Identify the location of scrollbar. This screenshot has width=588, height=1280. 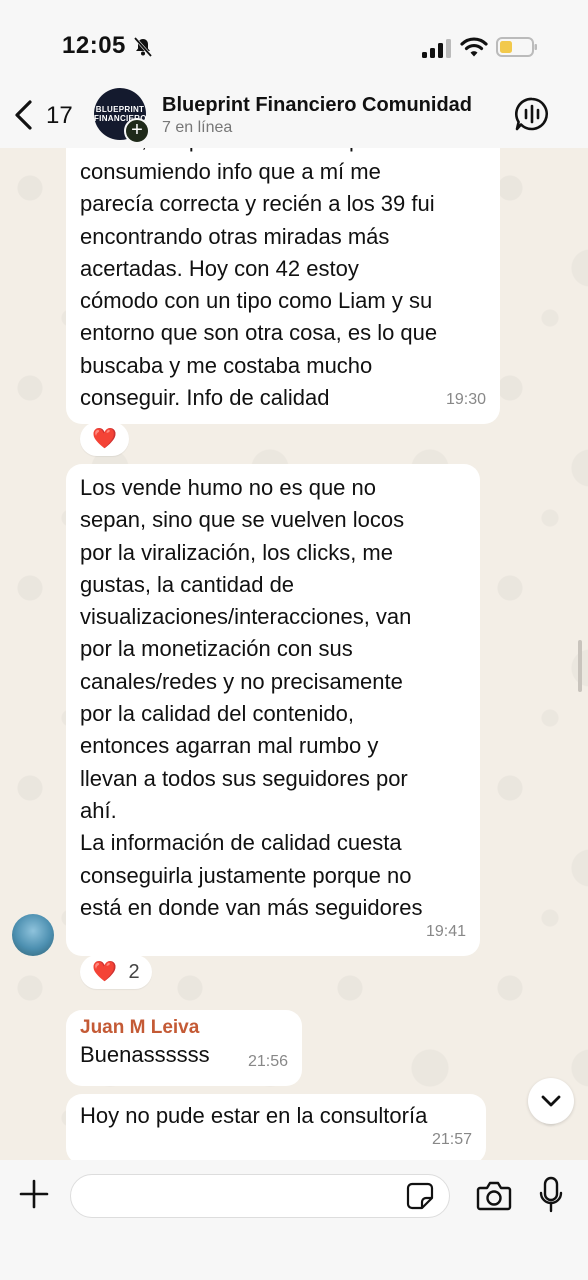
(580, 666).